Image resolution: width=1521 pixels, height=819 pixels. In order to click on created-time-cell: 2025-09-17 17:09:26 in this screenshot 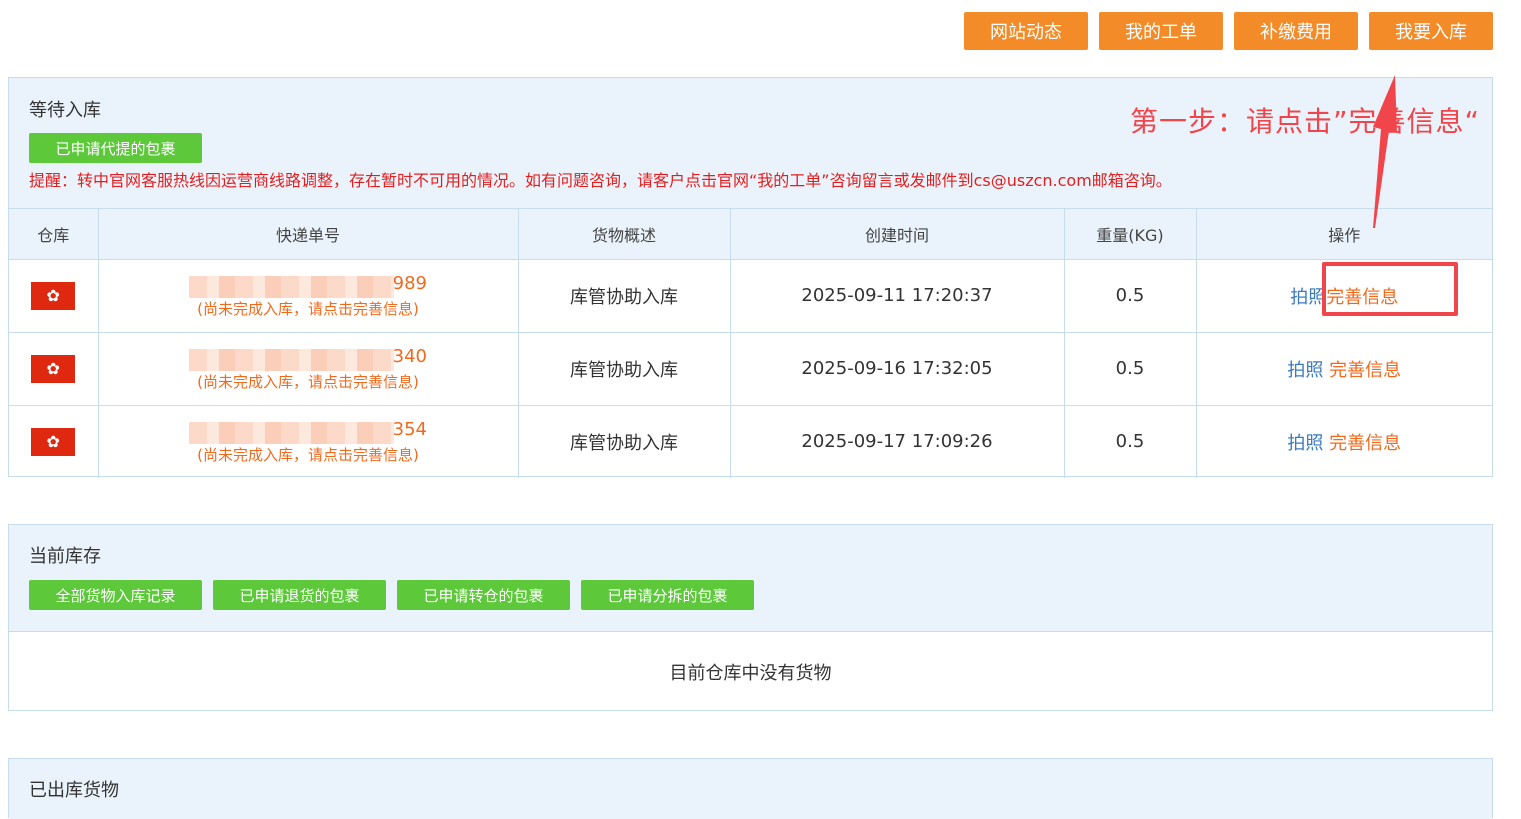, I will do `click(897, 441)`.